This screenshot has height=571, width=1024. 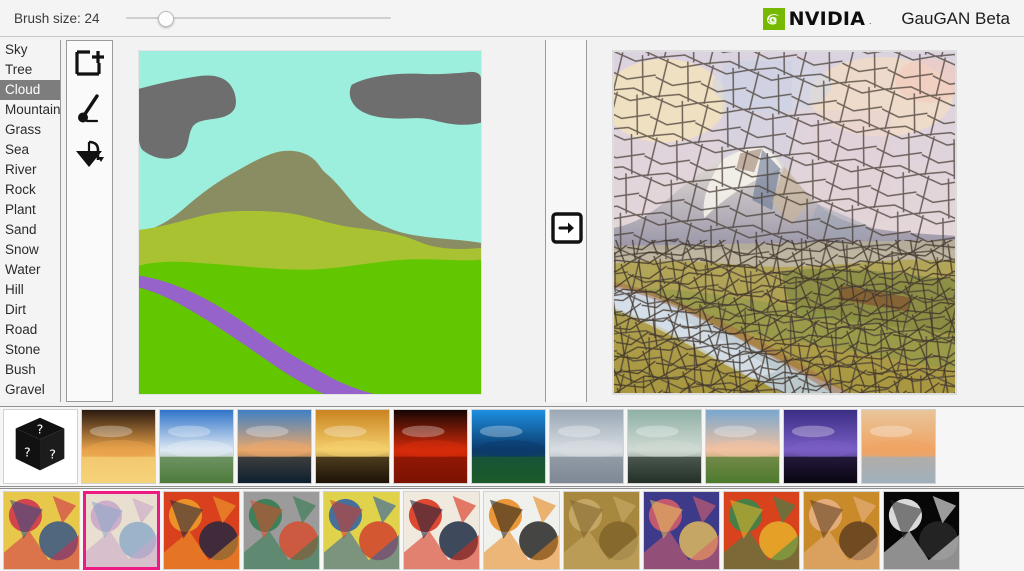 I want to click on generate-panel, so click(x=566, y=221).